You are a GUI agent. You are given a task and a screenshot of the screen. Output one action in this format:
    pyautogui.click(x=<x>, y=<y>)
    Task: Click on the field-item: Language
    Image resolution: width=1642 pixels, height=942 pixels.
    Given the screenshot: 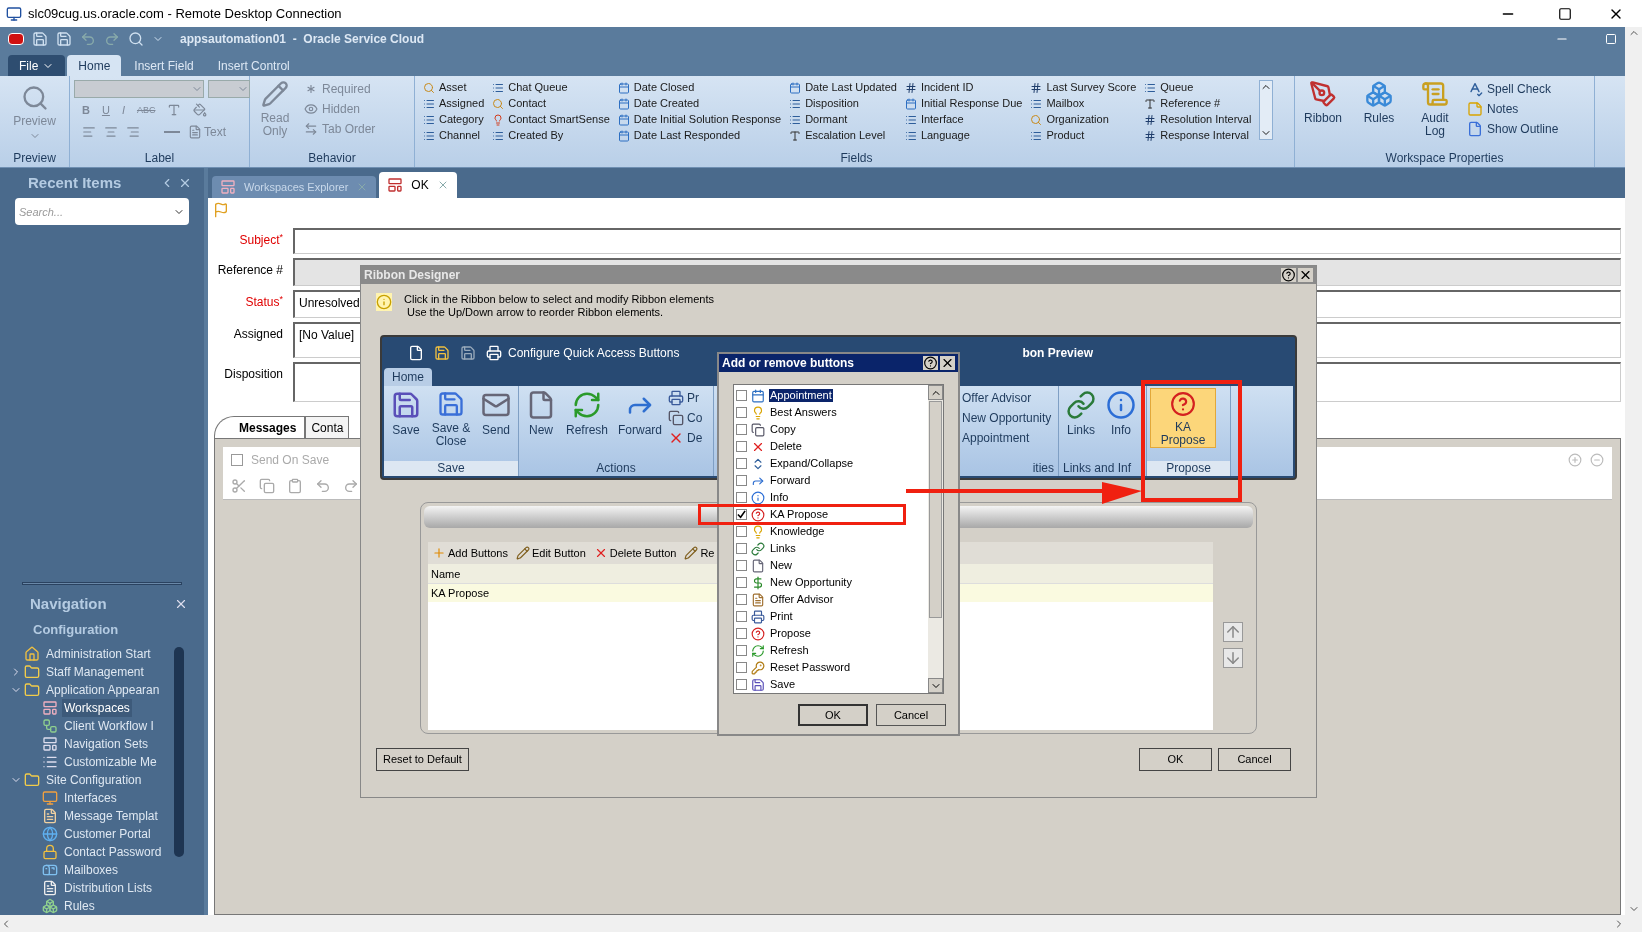 What is the action you would take?
    pyautogui.click(x=963, y=135)
    